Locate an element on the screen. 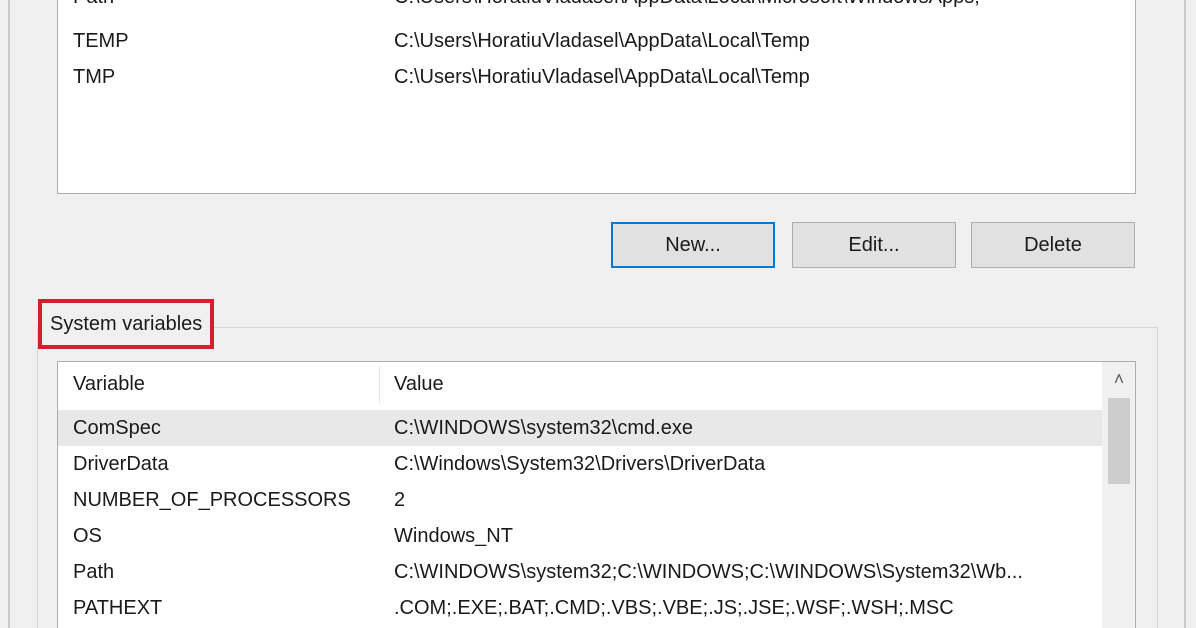 Image resolution: width=1196 pixels, height=628 pixels. table-row: OS Windows_NT is located at coordinates (580, 536).